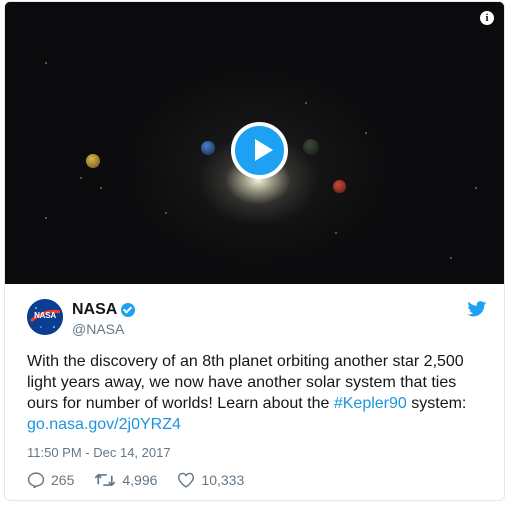 This screenshot has height=505, width=511. I want to click on tweet-header: NASA NASA @NASA, so click(257, 319).